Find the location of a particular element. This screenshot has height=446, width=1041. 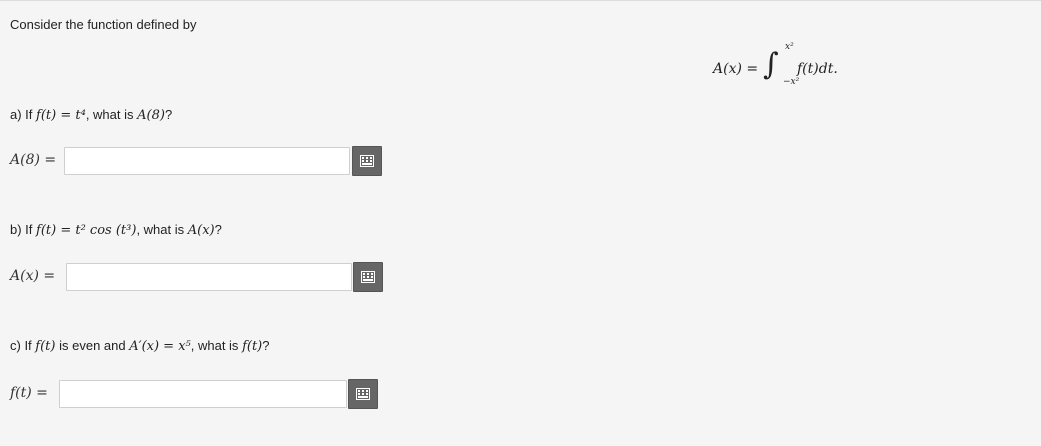

question-a-prefix: a) If is located at coordinates (21, 114).